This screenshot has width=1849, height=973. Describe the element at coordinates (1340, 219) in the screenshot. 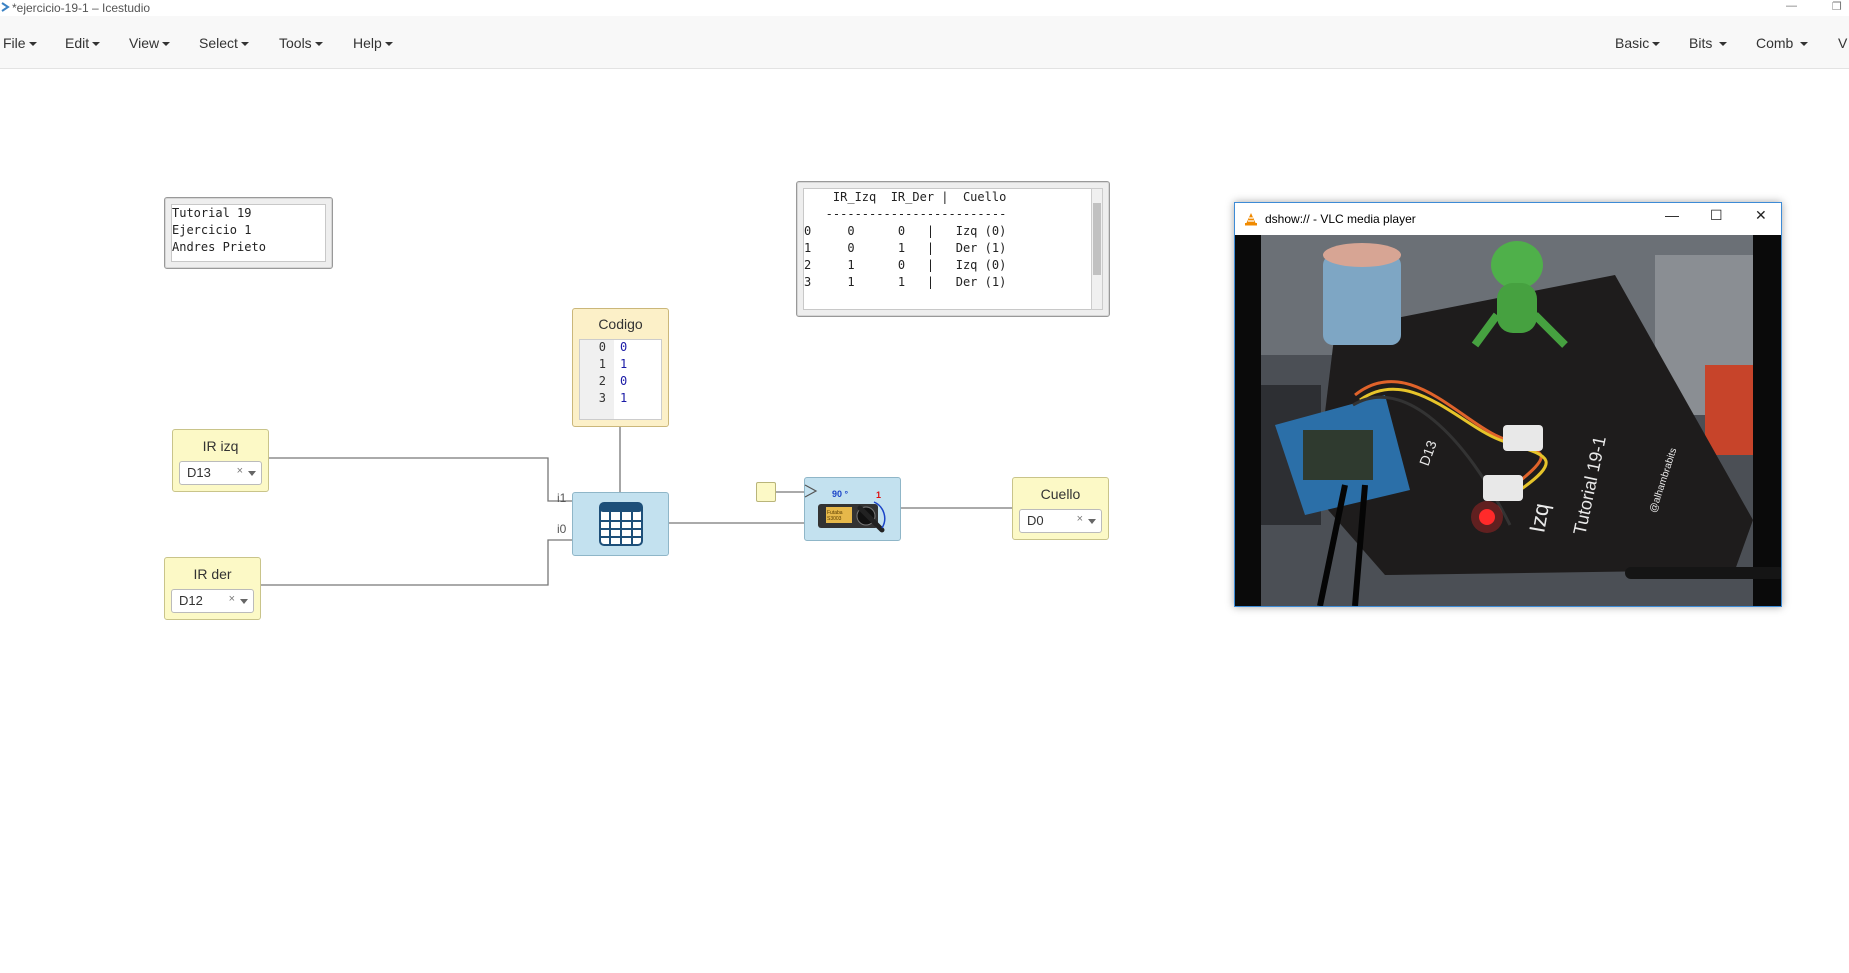

I see `vlc-title: dshow:// - VLC media player` at that location.